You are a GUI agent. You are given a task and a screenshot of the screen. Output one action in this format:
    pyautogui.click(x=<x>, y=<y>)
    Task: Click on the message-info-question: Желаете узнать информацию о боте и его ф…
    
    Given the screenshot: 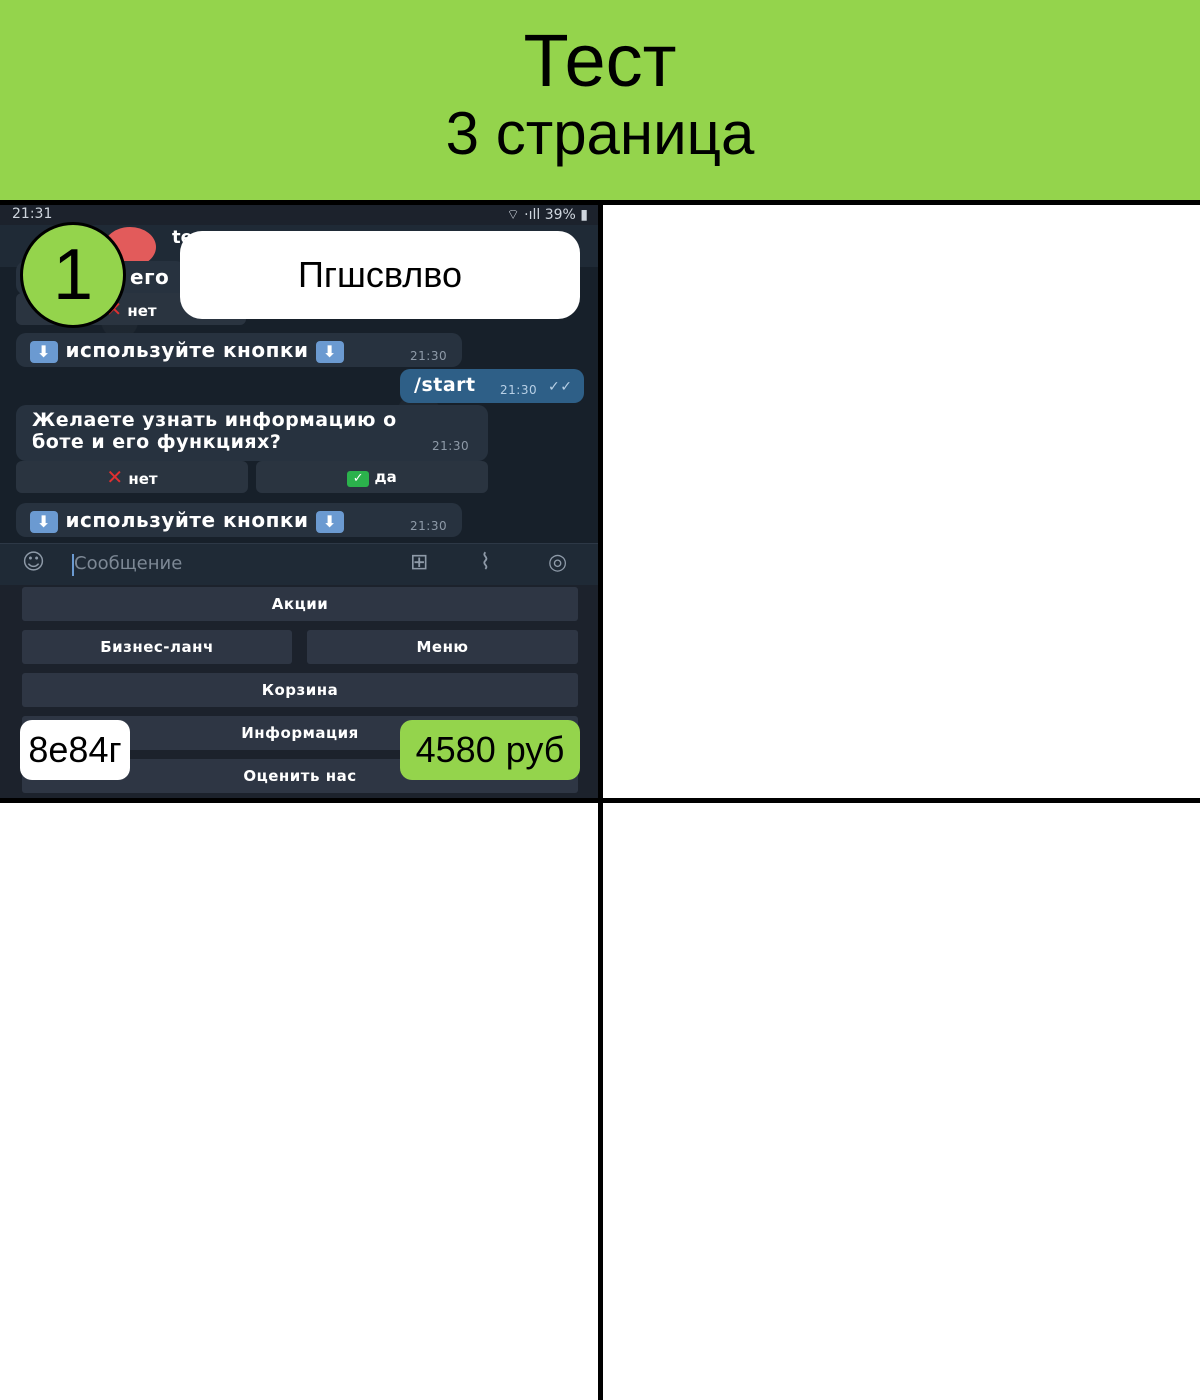 What is the action you would take?
    pyautogui.click(x=252, y=433)
    